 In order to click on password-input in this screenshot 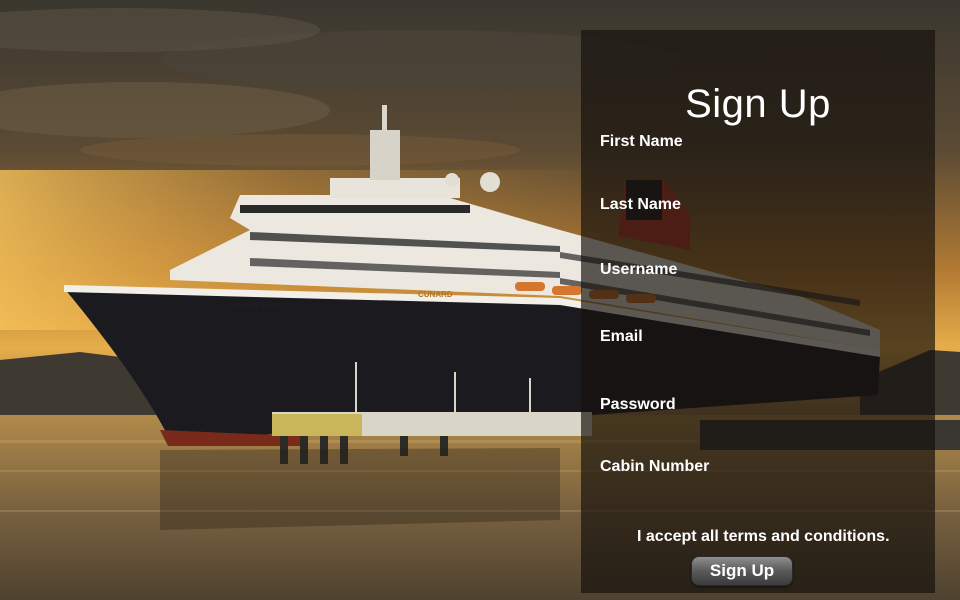, I will do `click(758, 427)`.